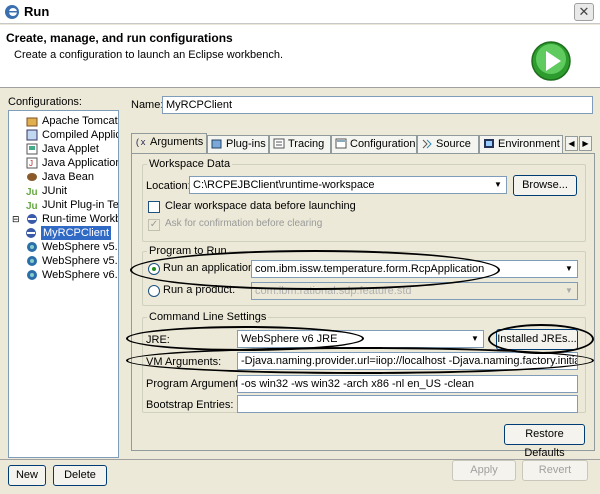 This screenshot has width=600, height=494. I want to click on tree-collapse-icon: ⊟, so click(16, 219).